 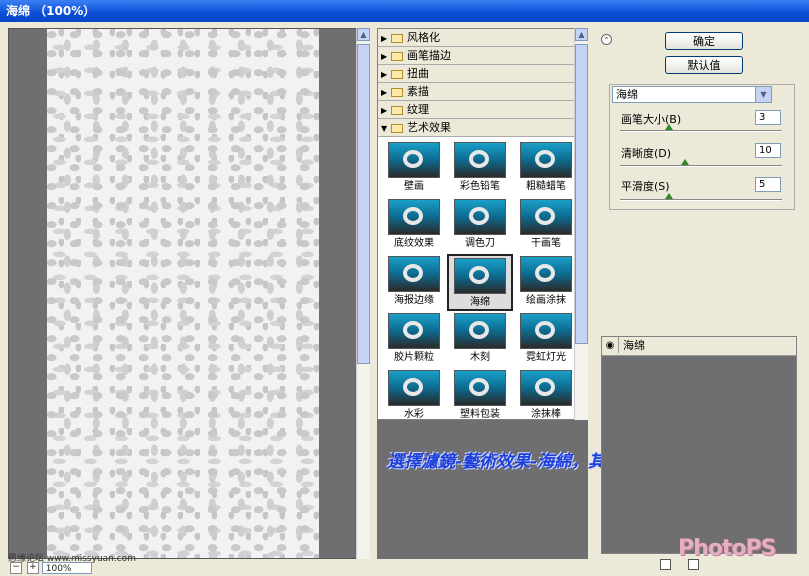 What do you see at coordinates (480, 243) in the screenshot?
I see `filter-label: 调色刀` at bounding box center [480, 243].